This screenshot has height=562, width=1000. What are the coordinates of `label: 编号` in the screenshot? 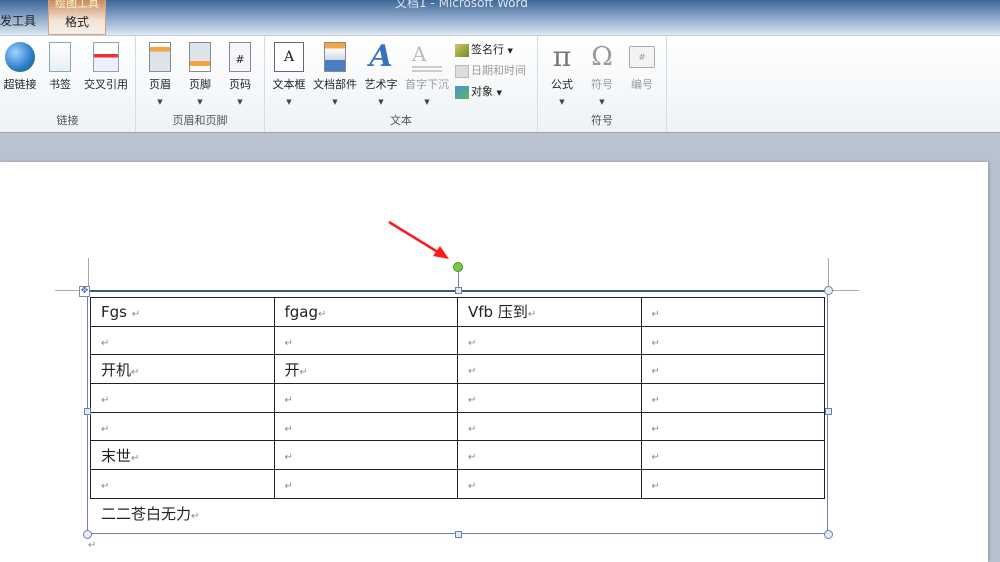 It's located at (642, 84).